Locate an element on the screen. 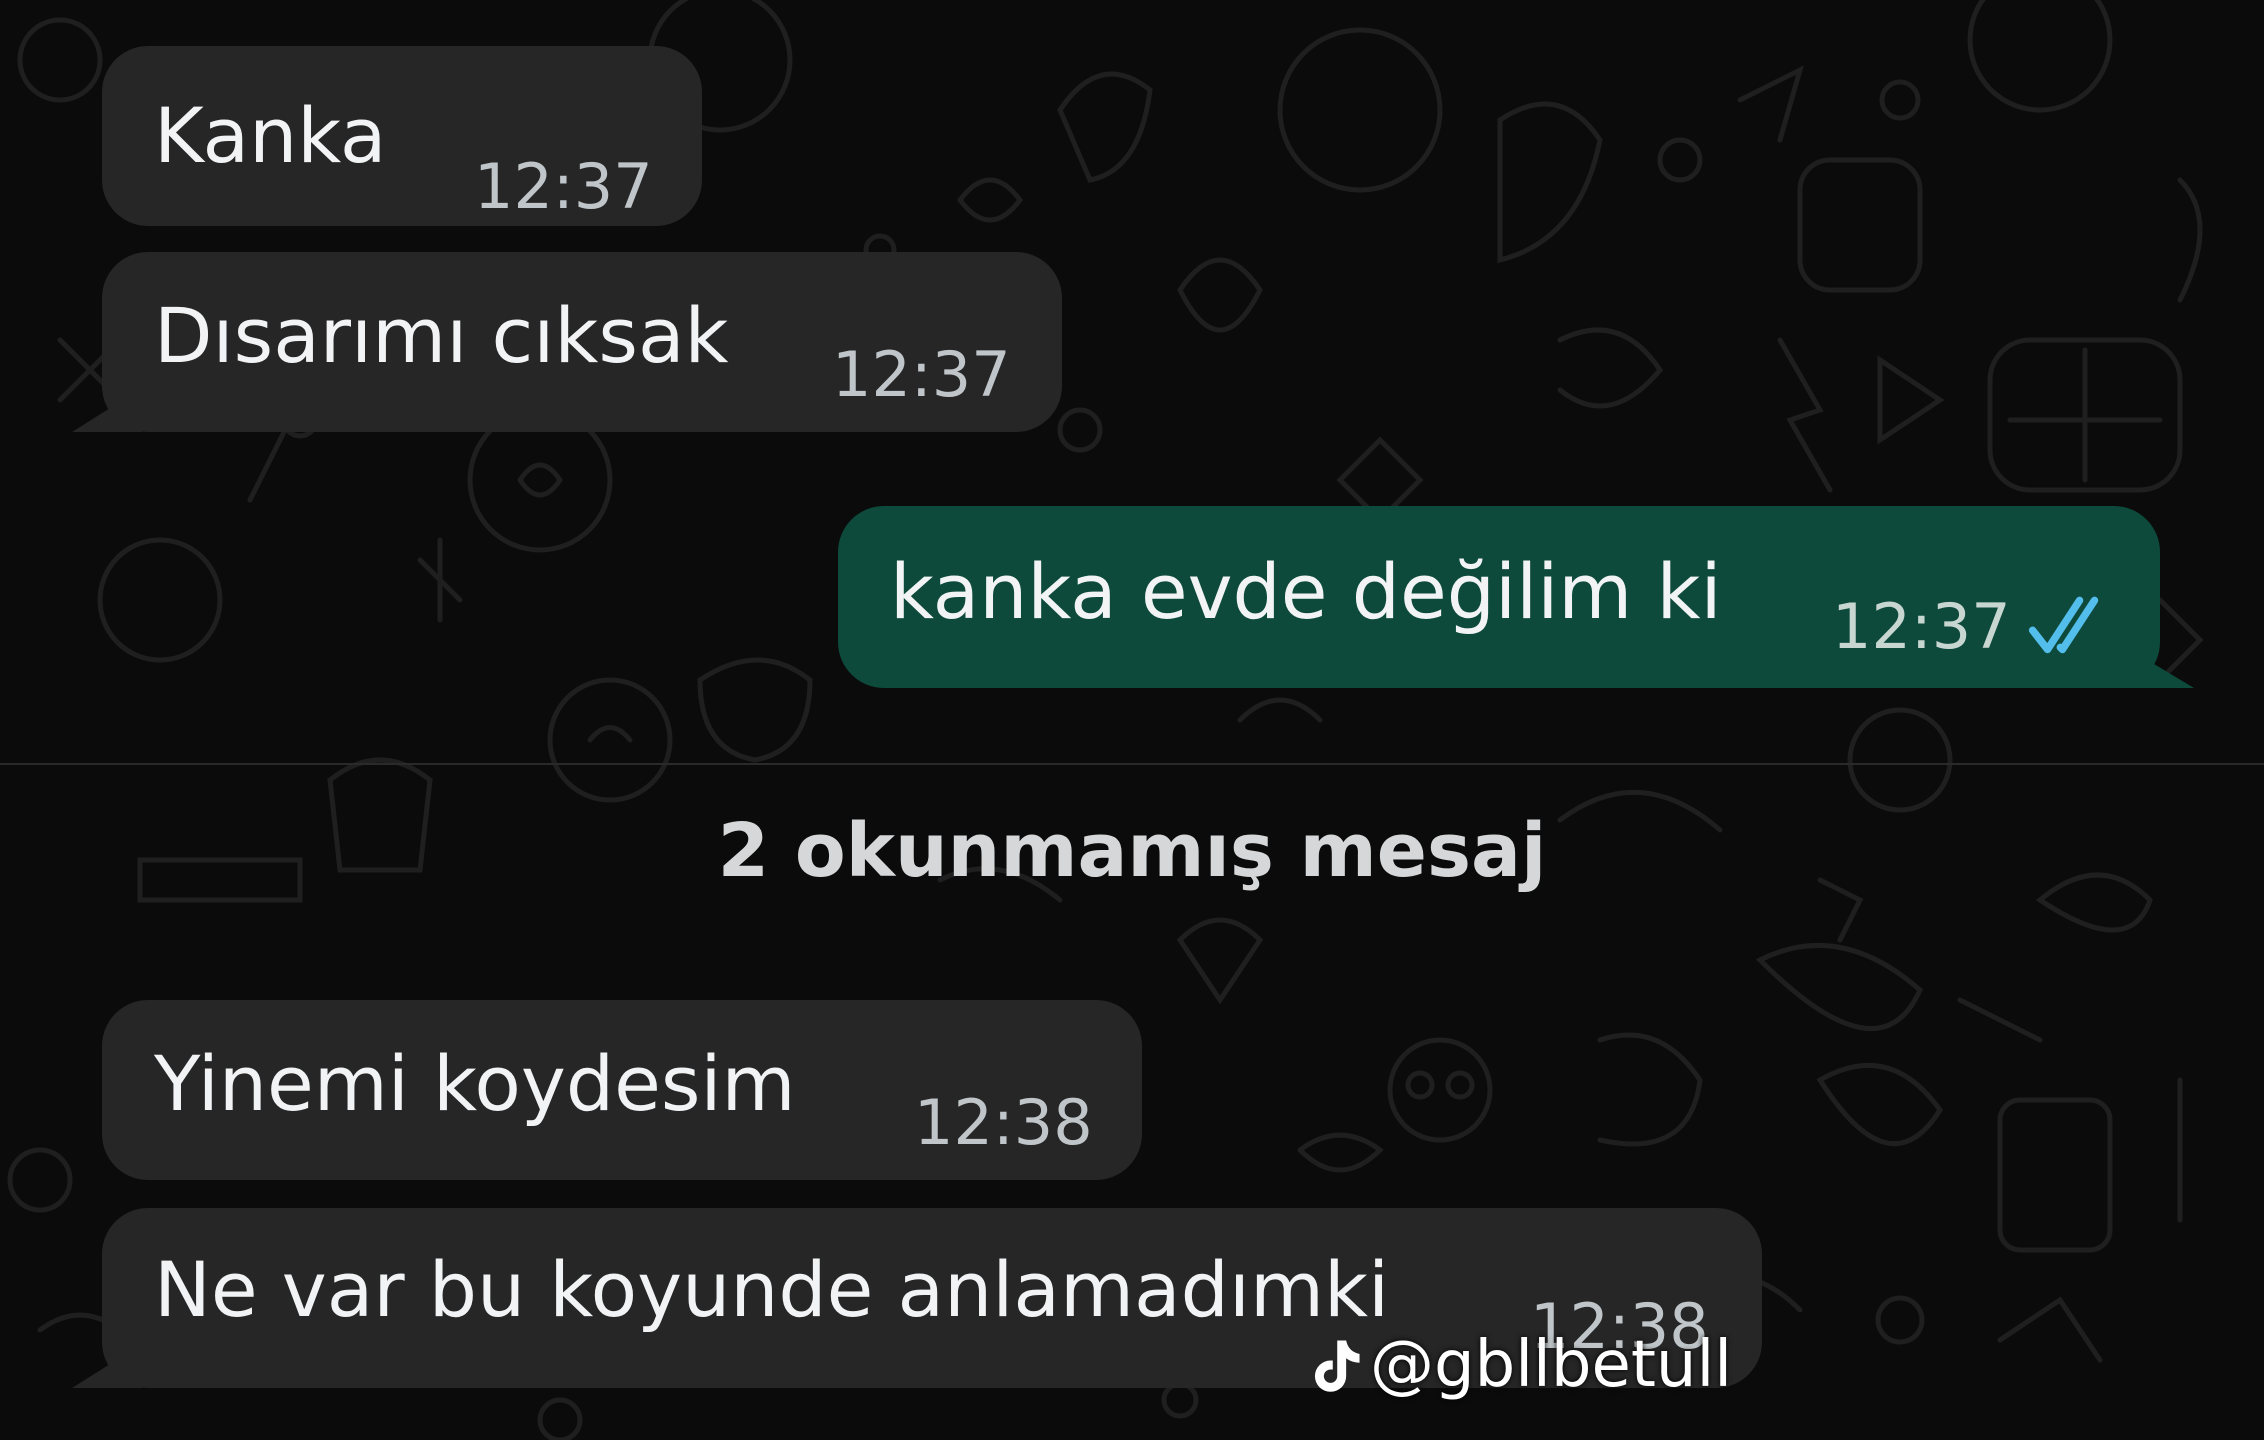 This screenshot has width=2264, height=1440. tiktok-watermark: @gbllbetull is located at coordinates (1520, 1365).